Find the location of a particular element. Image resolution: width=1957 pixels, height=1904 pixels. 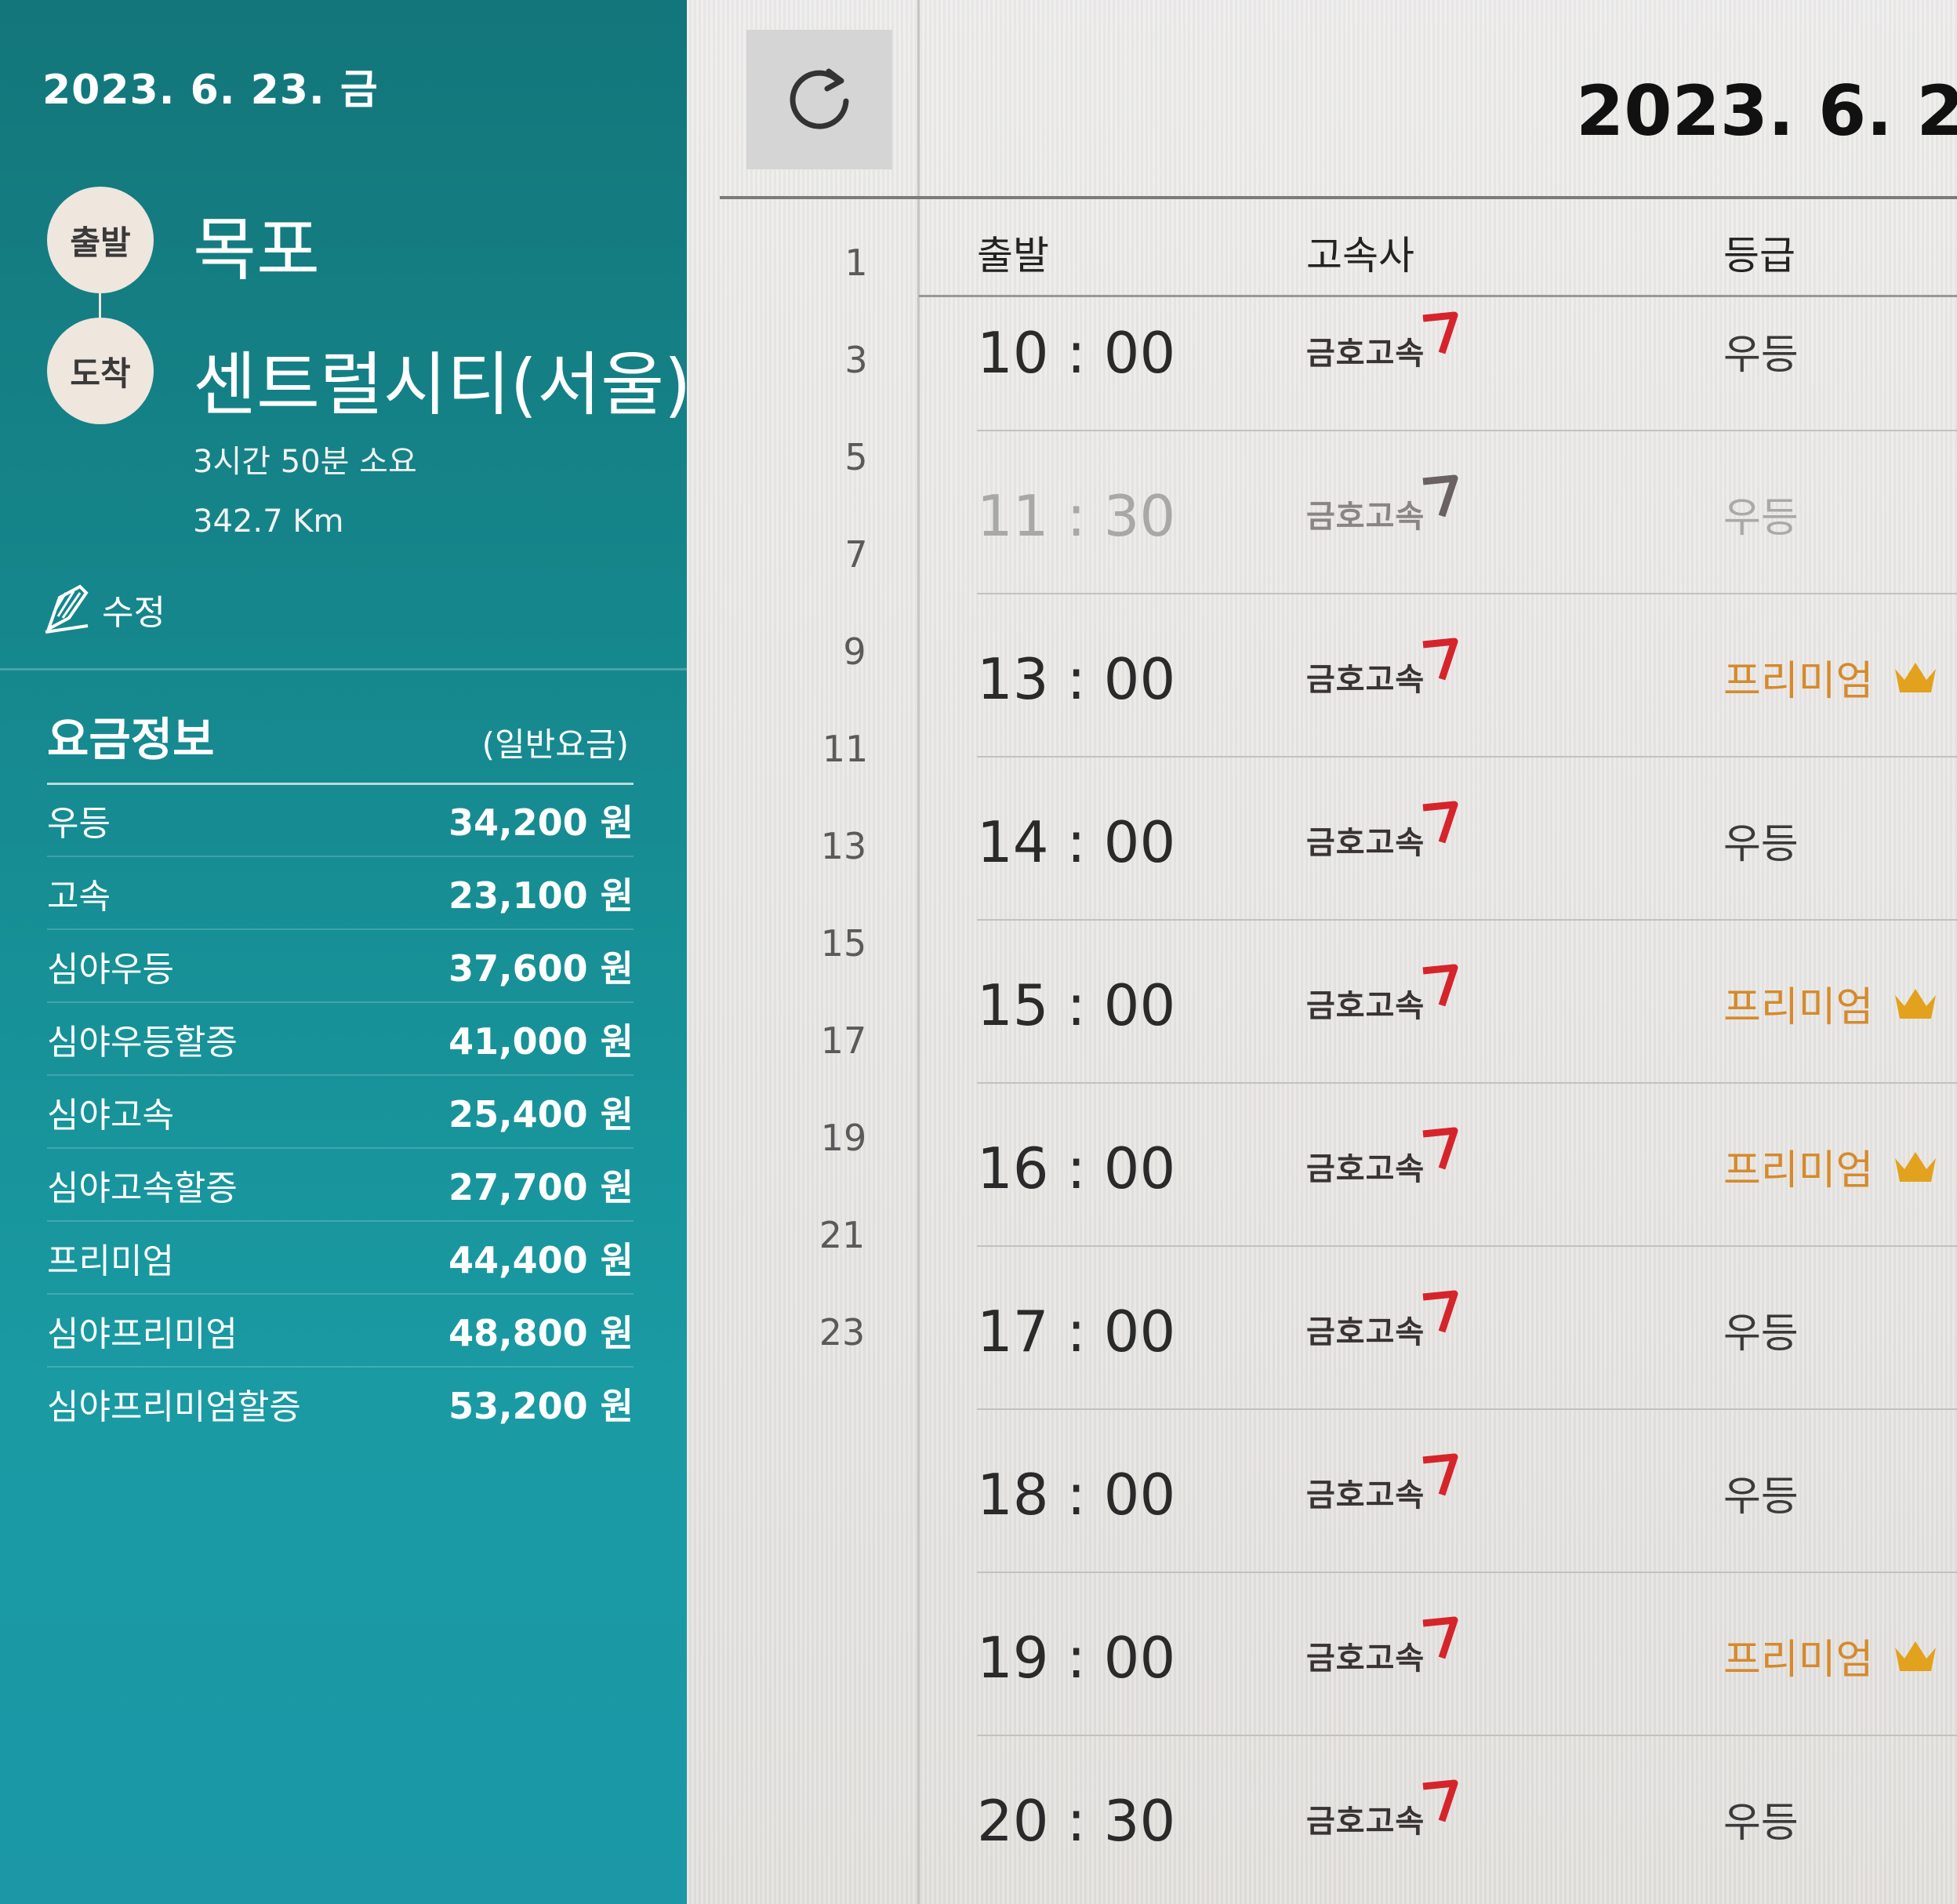

travel-distance: 342.7 Km is located at coordinates (269, 521).